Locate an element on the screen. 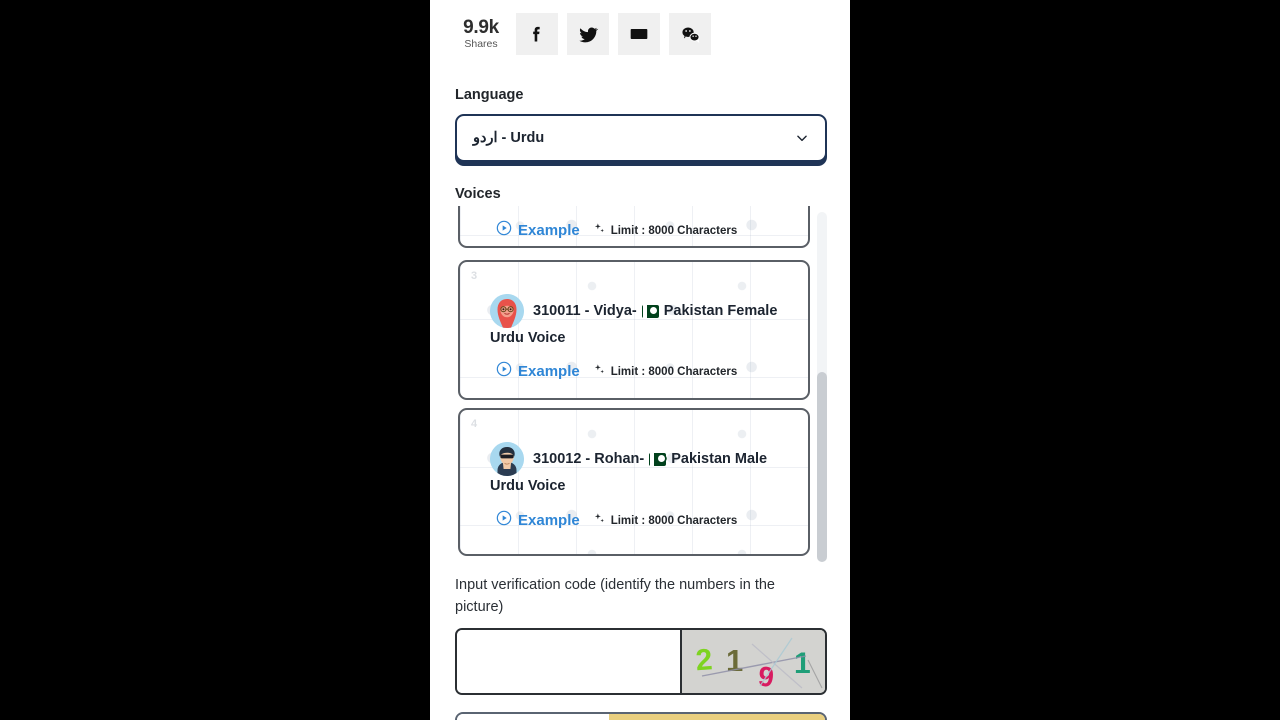  share-button-wechat is located at coordinates (690, 34).